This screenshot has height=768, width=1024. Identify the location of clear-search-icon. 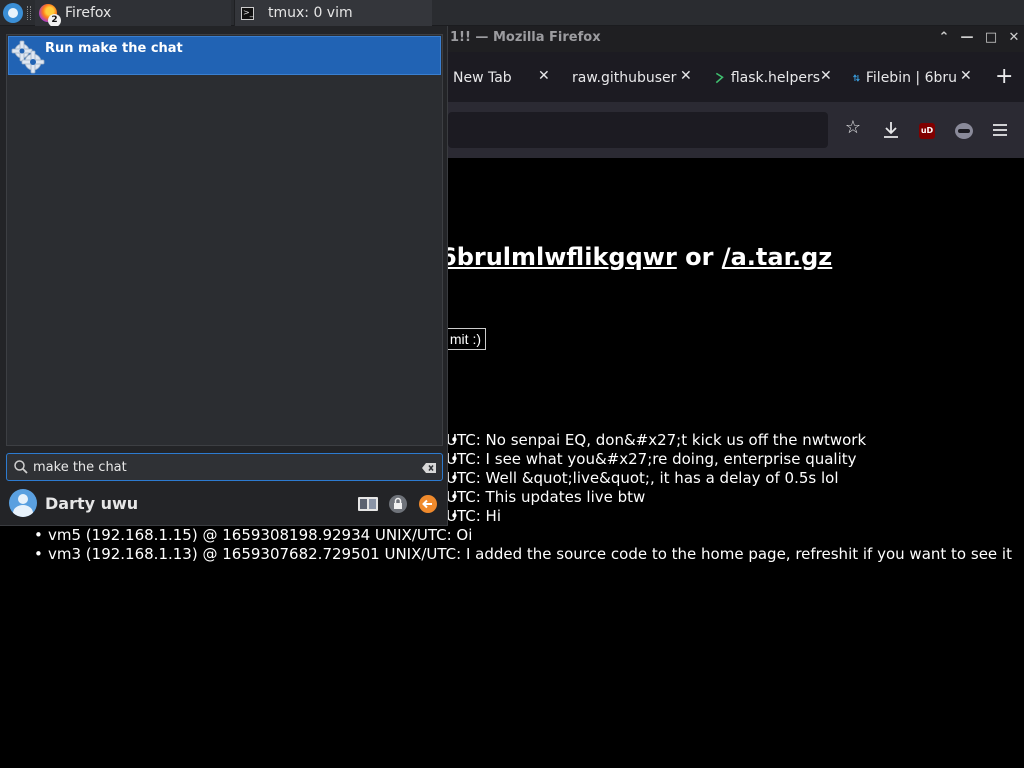
(429, 468).